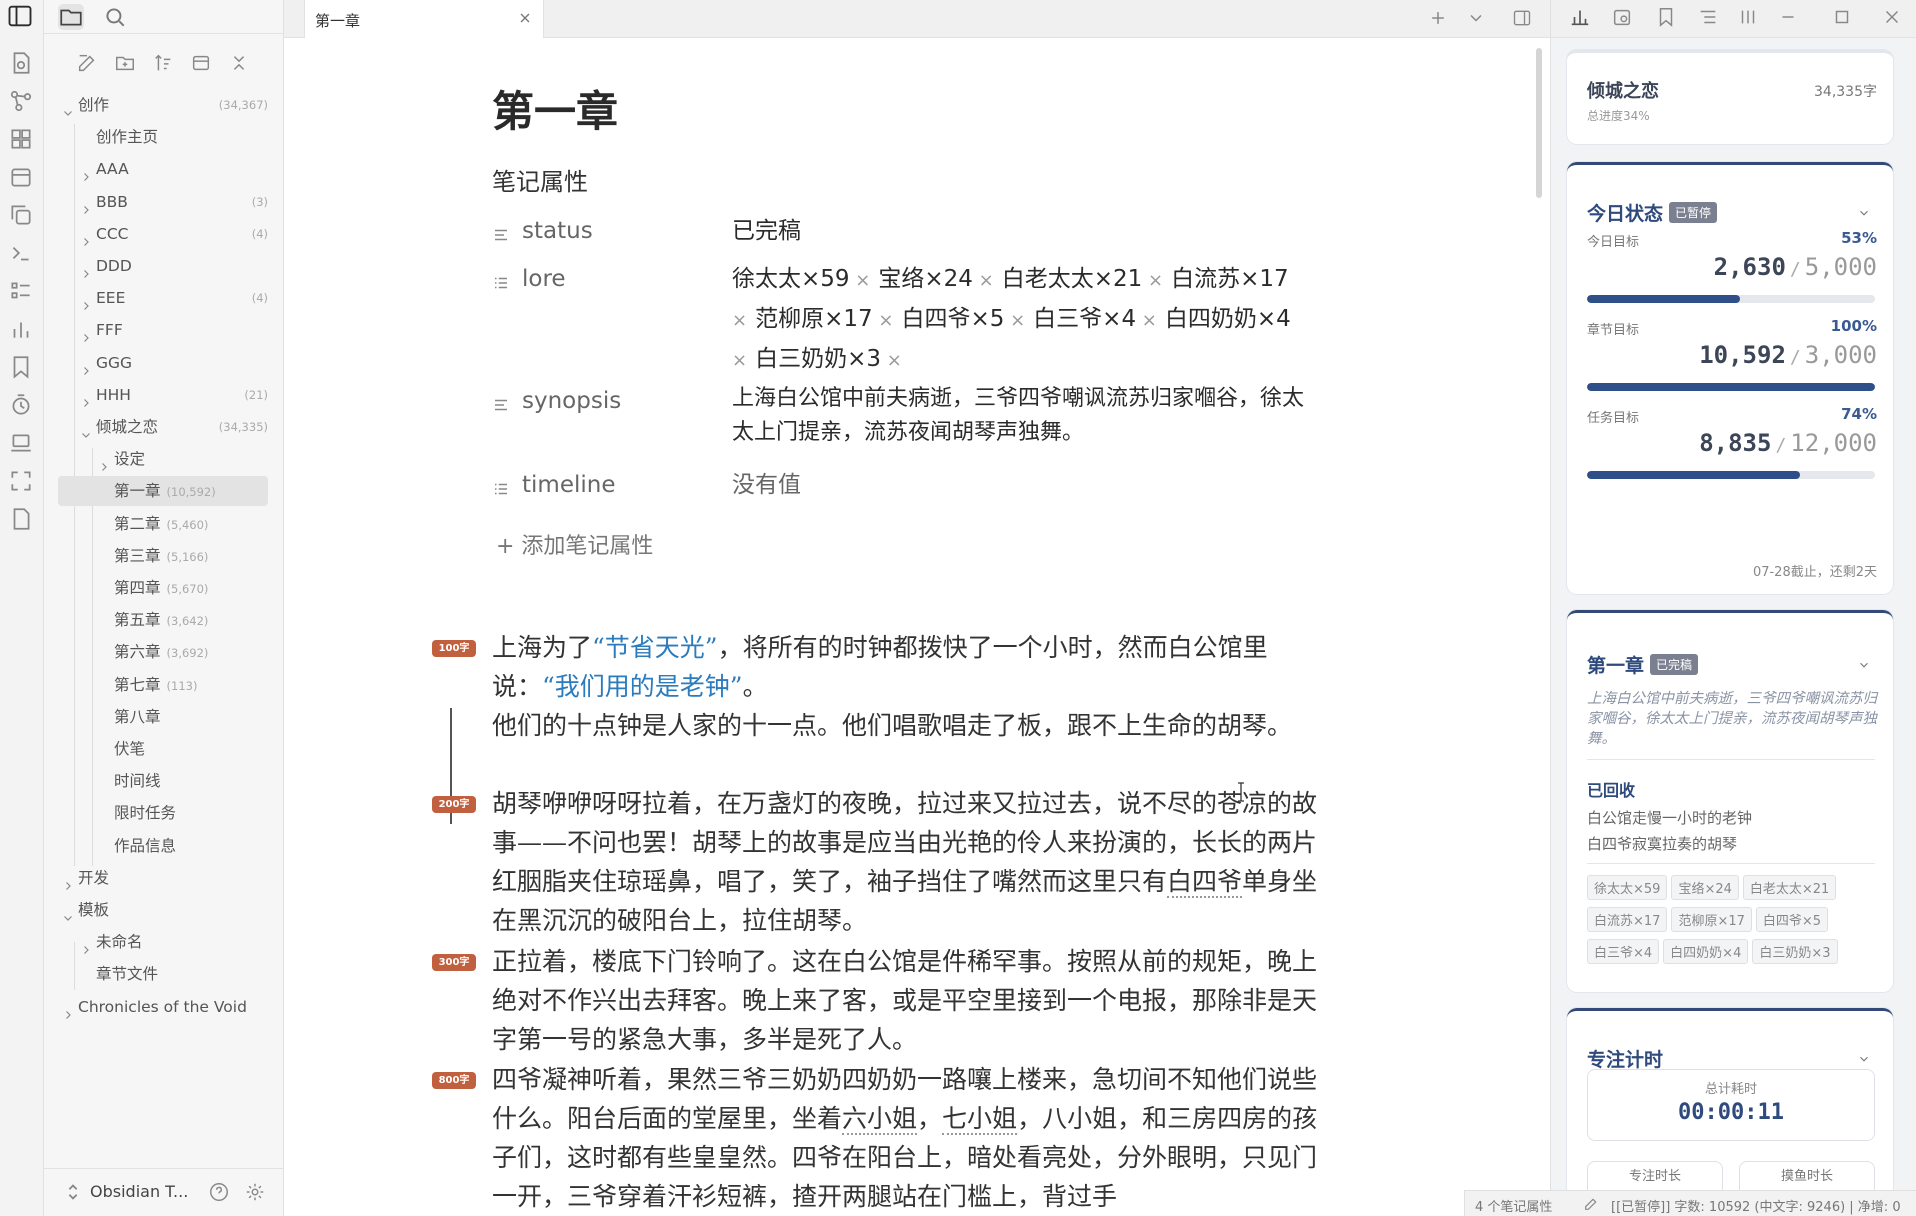  I want to click on search-icon, so click(115, 17).